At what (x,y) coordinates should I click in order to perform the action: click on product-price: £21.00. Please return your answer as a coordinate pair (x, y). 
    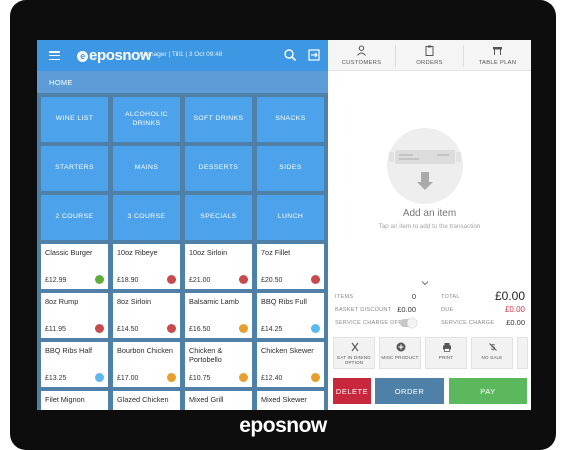
    Looking at the image, I should click on (200, 280).